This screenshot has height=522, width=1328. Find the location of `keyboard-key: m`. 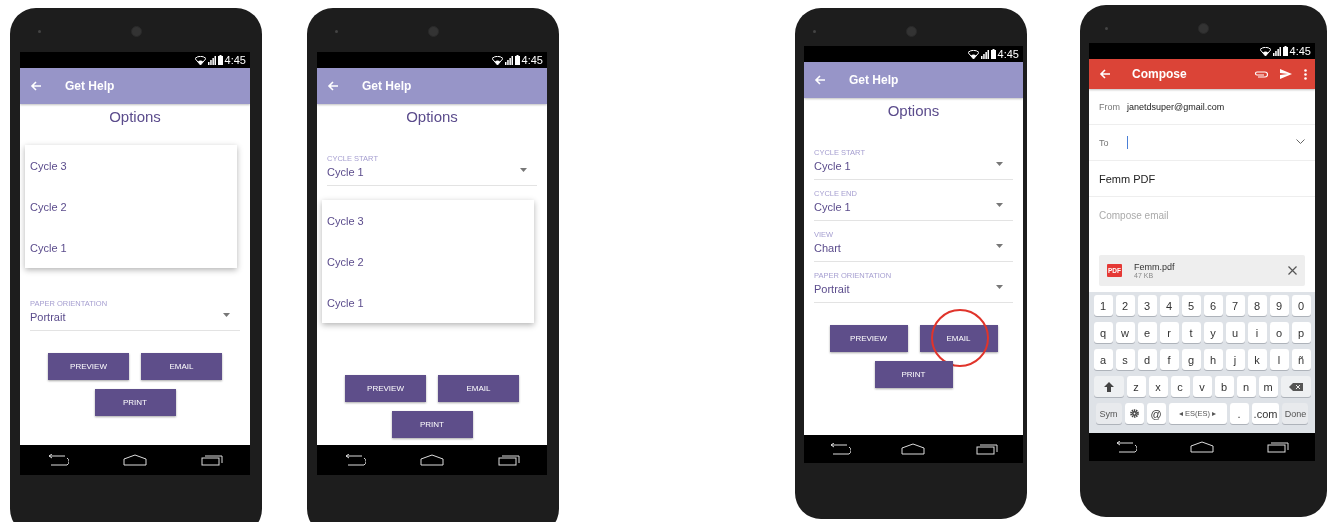

keyboard-key: m is located at coordinates (1268, 386).